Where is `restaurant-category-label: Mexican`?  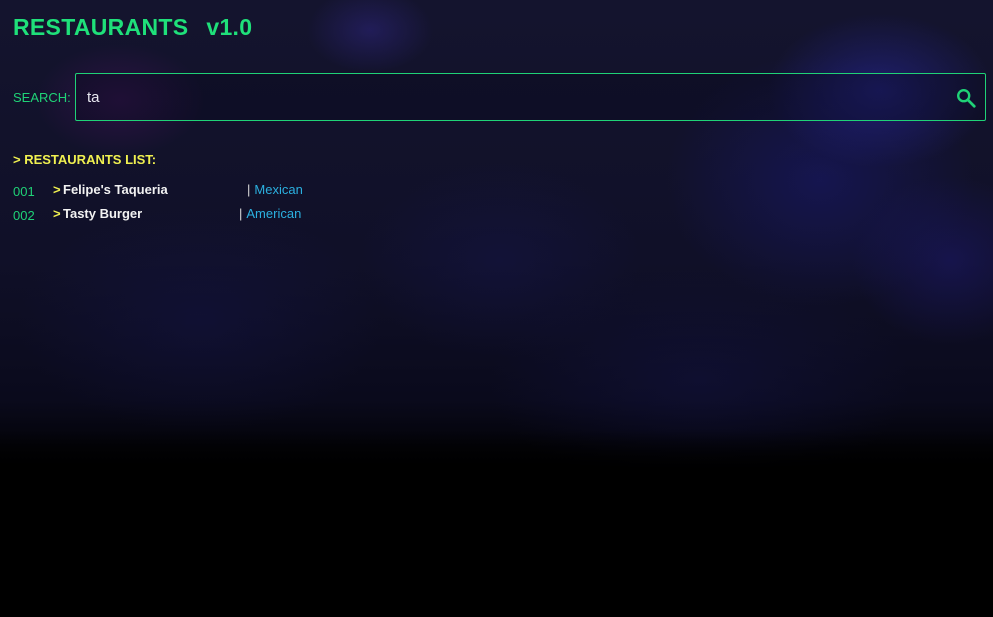
restaurant-category-label: Mexican is located at coordinates (278, 189).